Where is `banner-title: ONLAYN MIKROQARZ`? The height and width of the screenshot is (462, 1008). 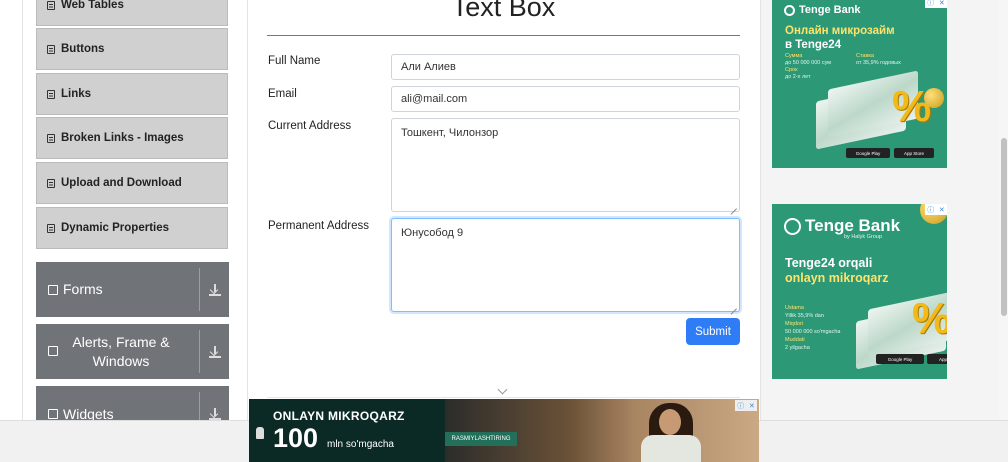 banner-title: ONLAYN MIKROQARZ is located at coordinates (339, 416).